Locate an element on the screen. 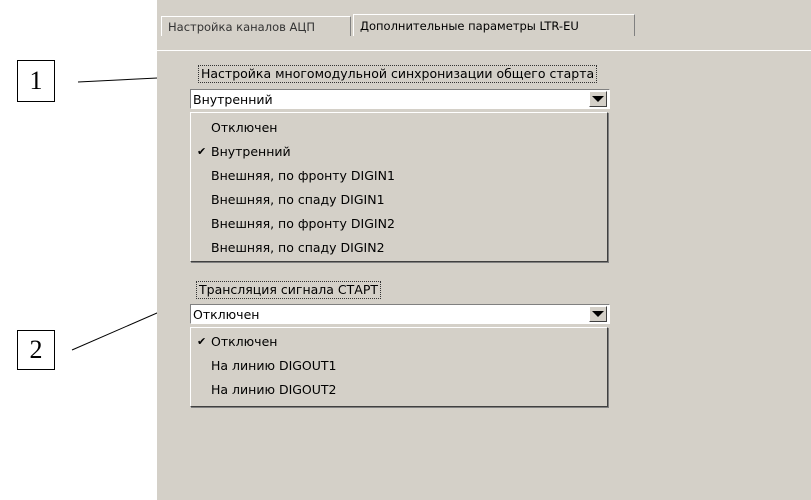 The image size is (811, 500). sync-option-disabled: Отключен is located at coordinates (399, 128).